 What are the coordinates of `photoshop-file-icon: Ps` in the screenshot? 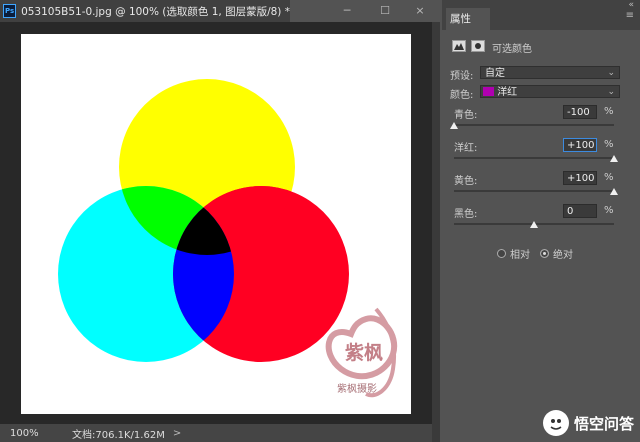 It's located at (10, 11).